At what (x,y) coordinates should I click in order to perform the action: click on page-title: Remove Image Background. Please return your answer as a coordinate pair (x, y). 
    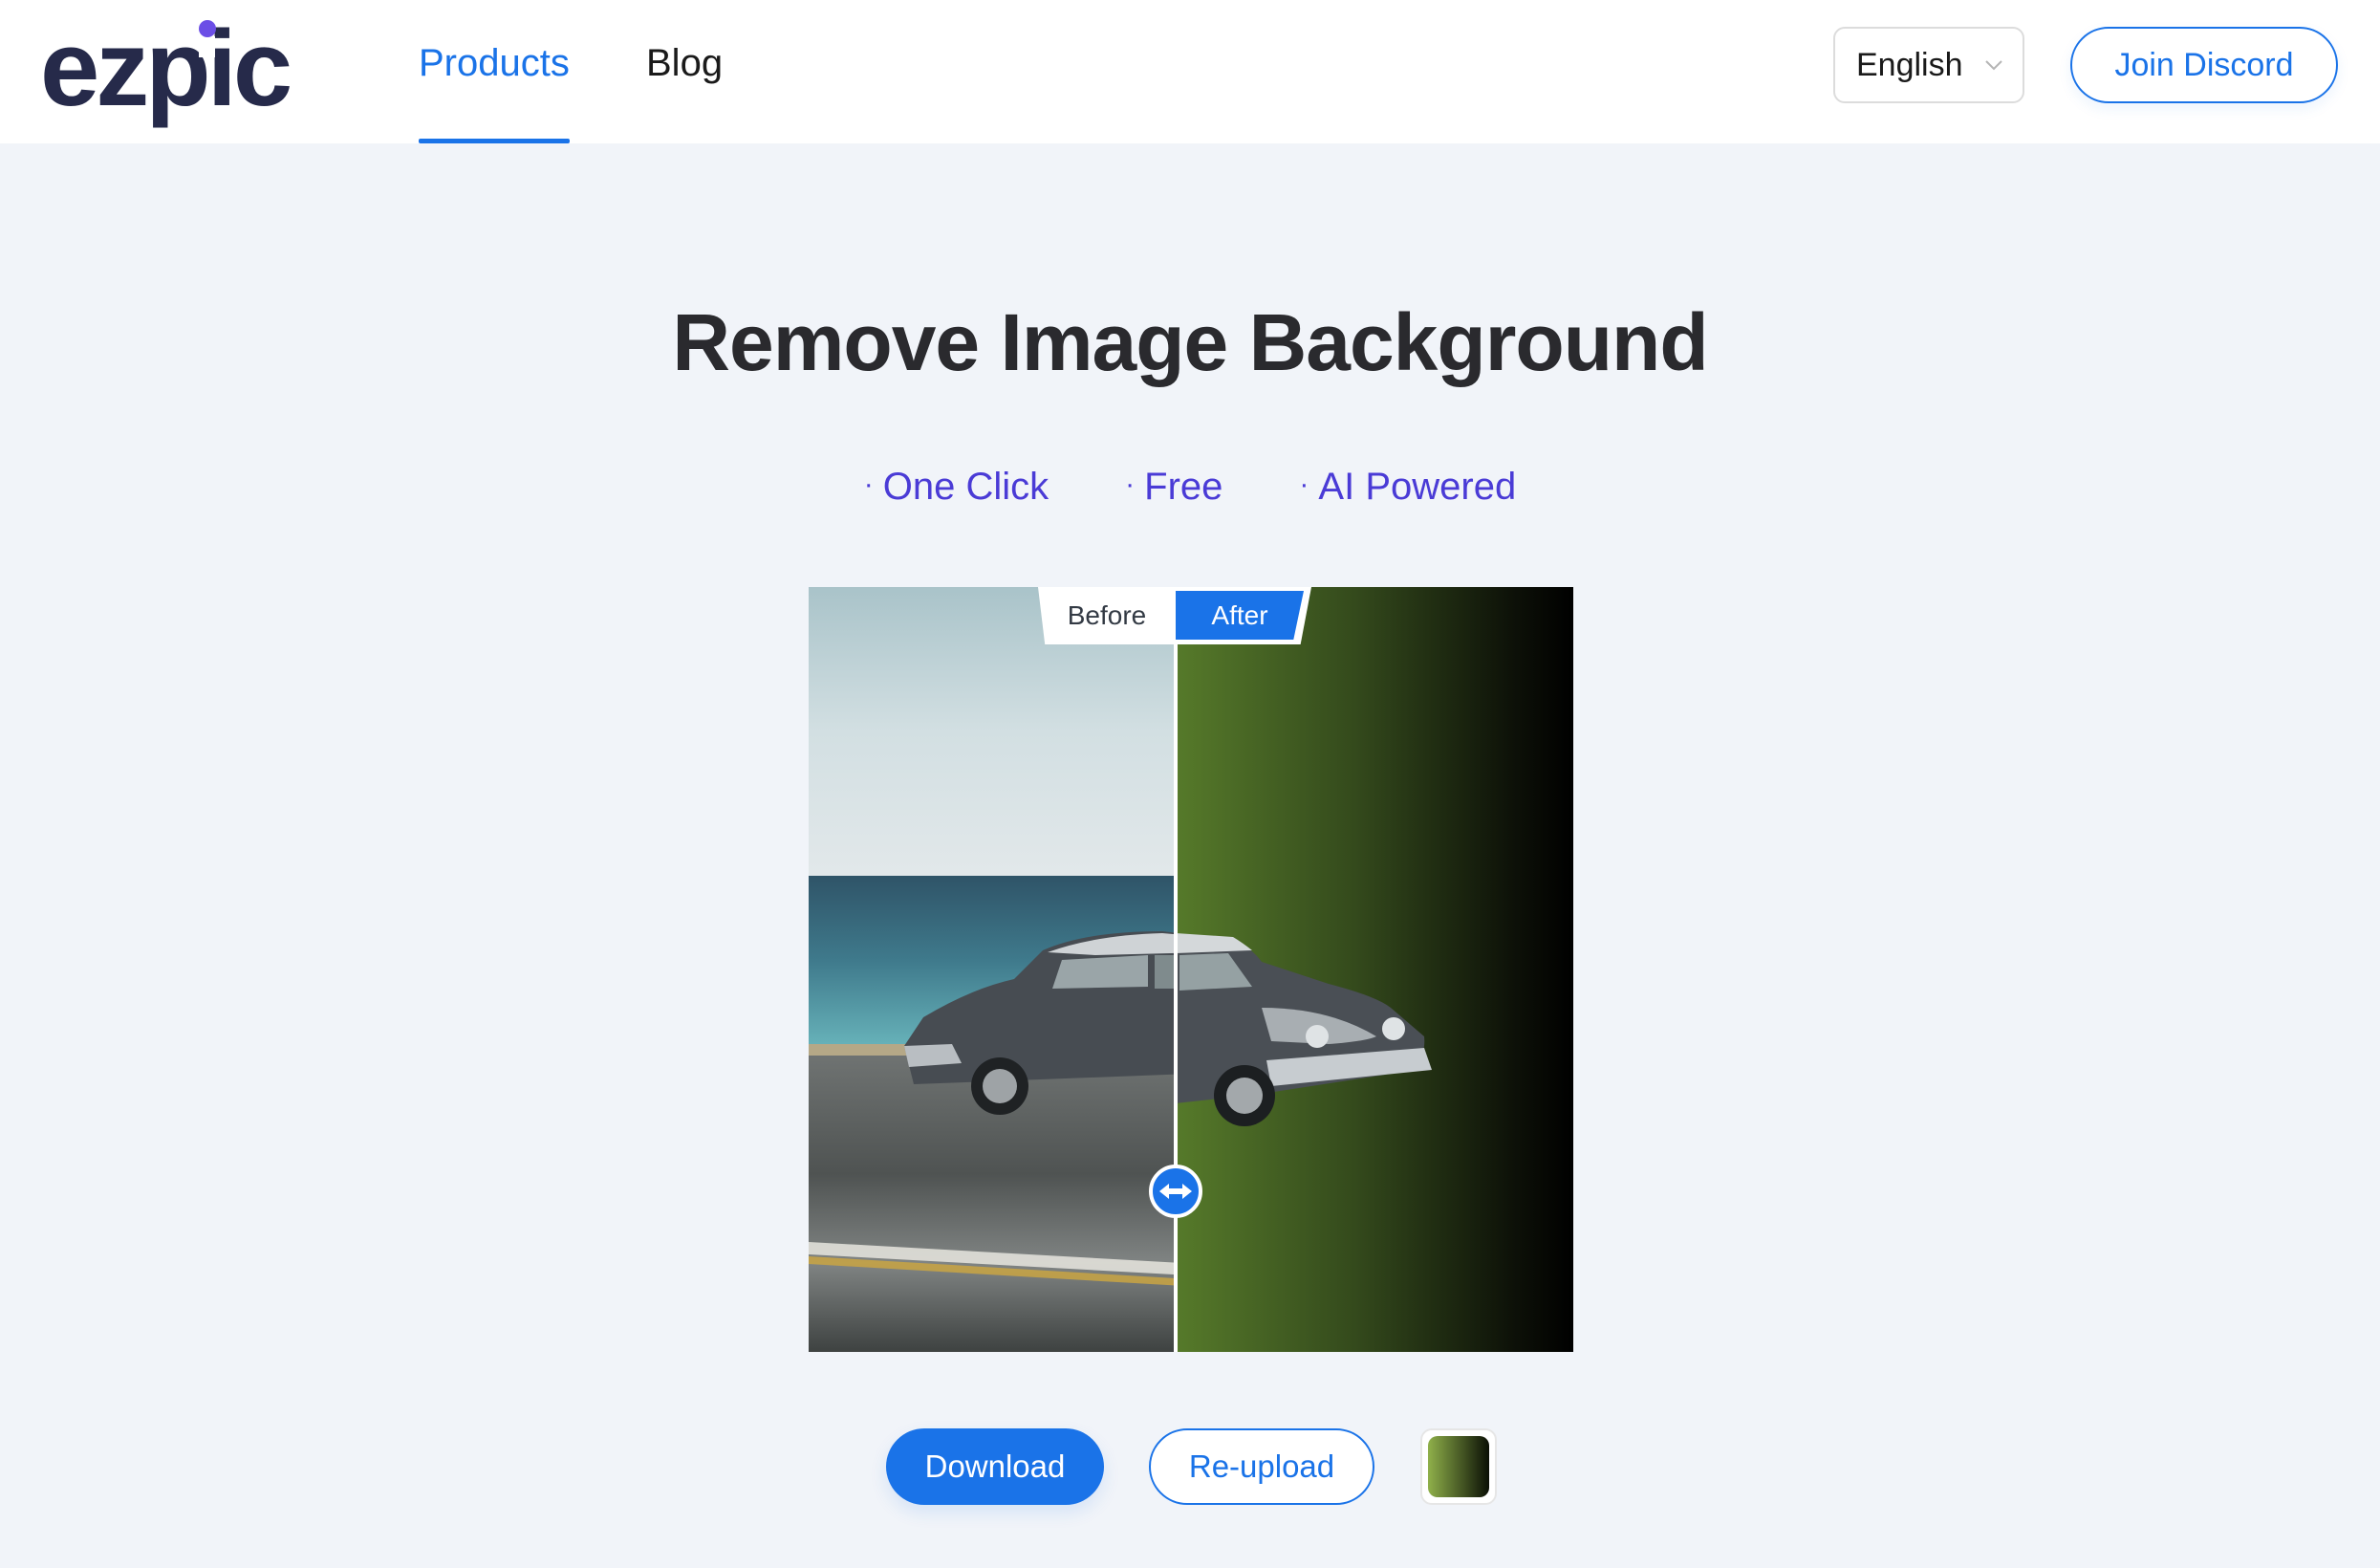
    Looking at the image, I should click on (1190, 342).